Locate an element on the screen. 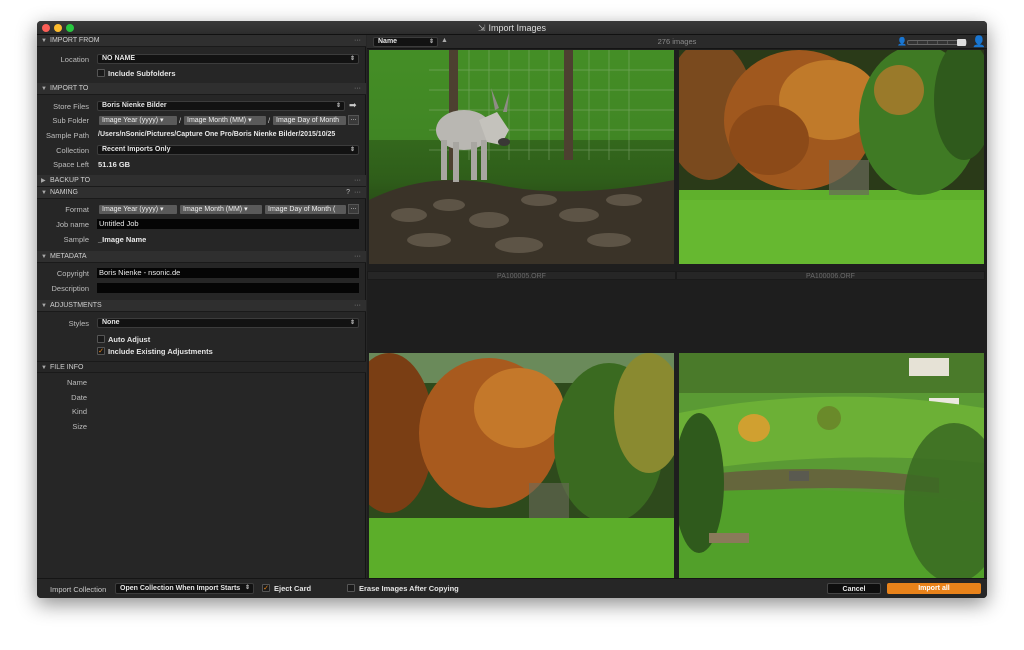 This screenshot has height=650, width=1024. auto-adjust-checkbox is located at coordinates (101, 339).